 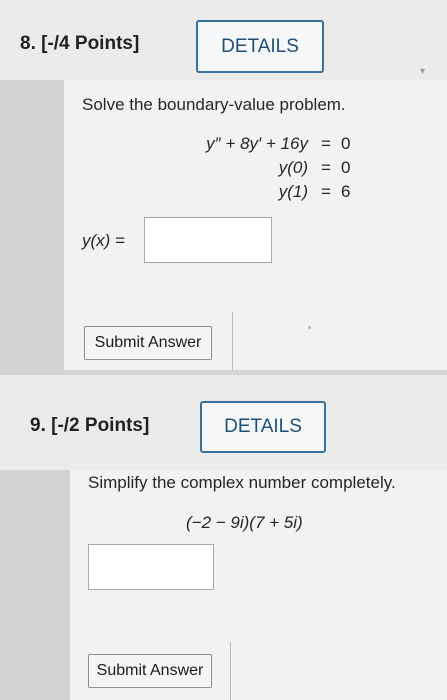 I want to click on equation-left: y(0), so click(x=293, y=167).